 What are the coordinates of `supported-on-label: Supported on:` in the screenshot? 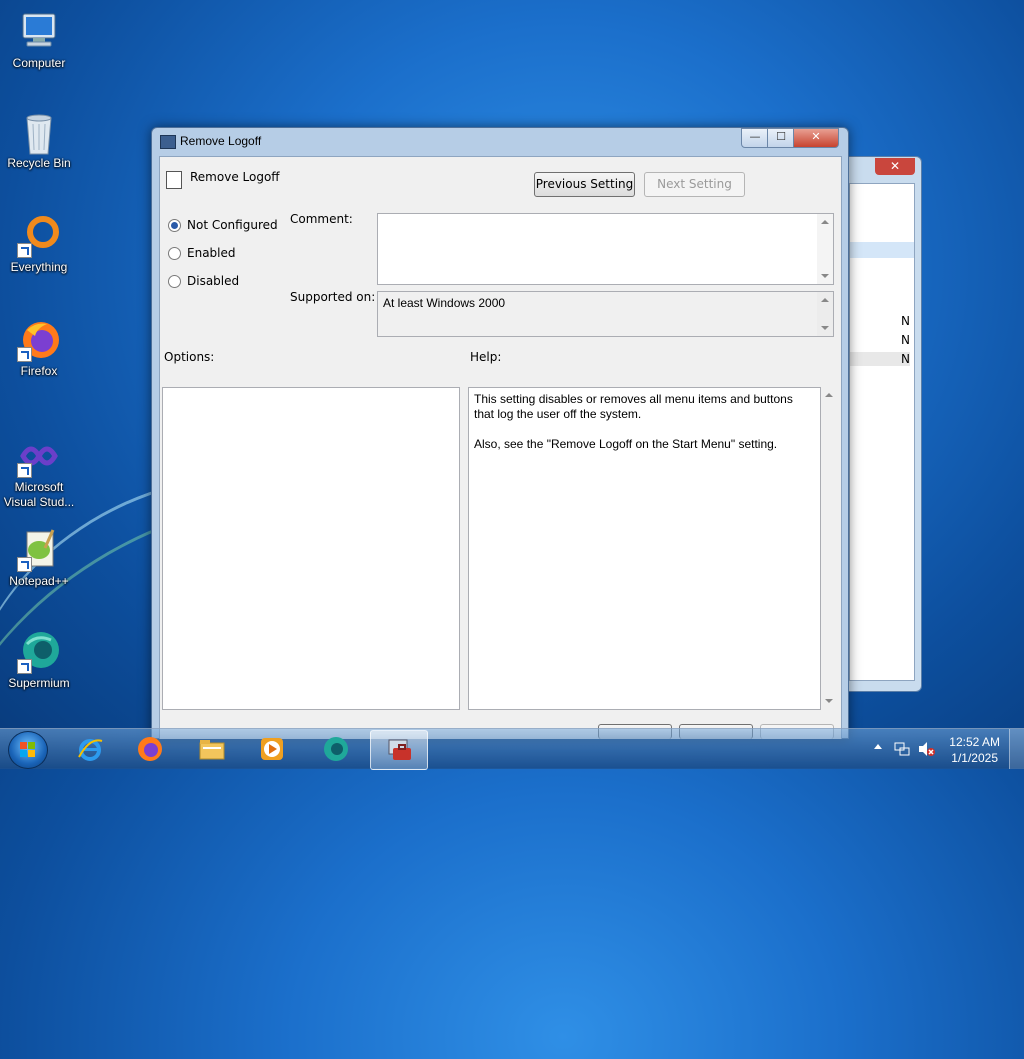 It's located at (333, 297).